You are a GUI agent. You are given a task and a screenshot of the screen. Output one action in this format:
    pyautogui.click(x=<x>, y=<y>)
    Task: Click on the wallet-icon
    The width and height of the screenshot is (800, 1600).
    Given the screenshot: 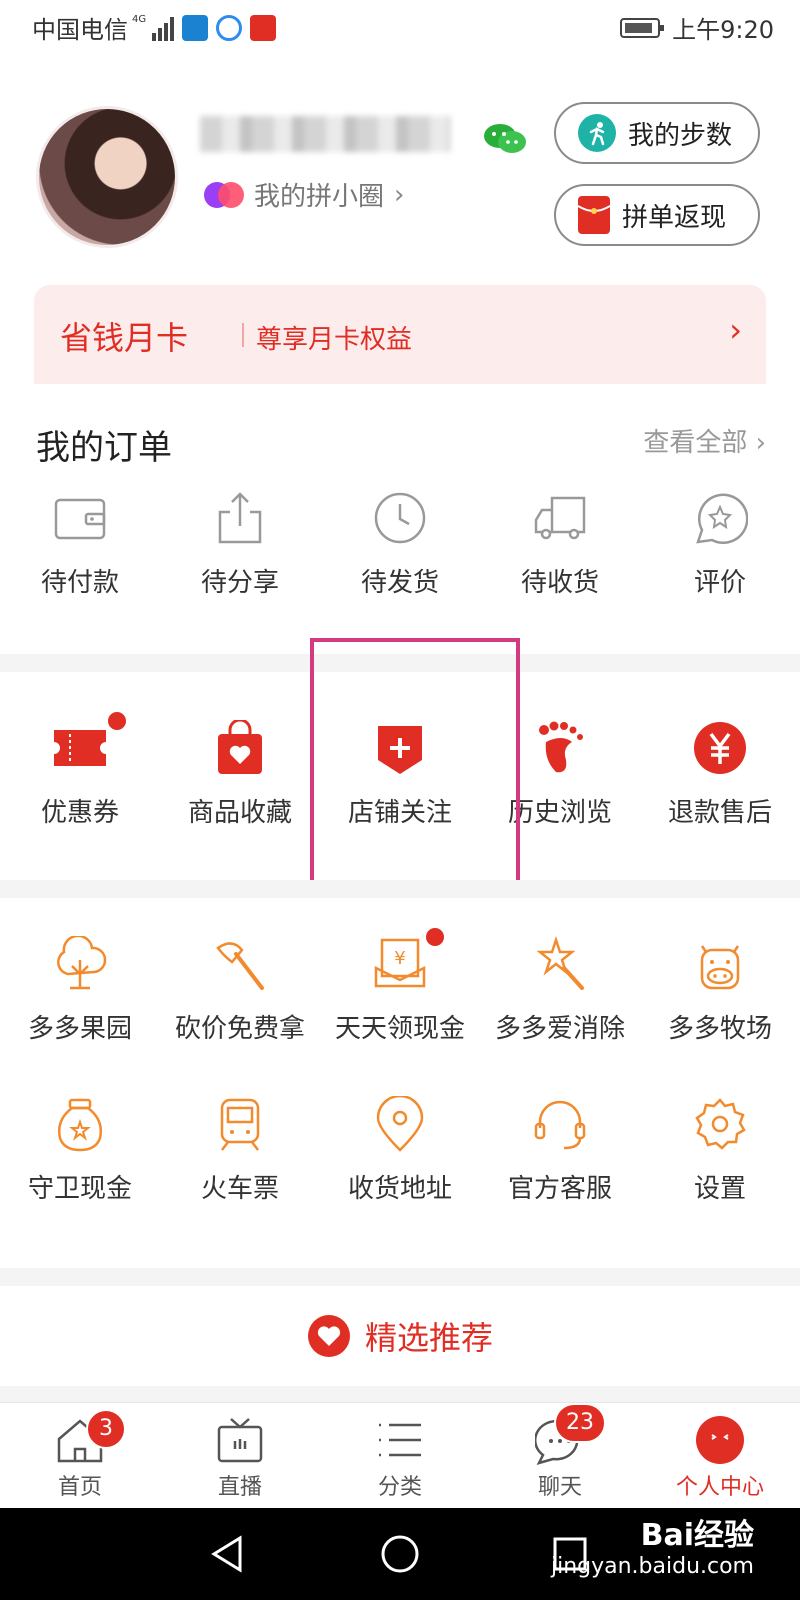 What is the action you would take?
    pyautogui.click(x=80, y=519)
    